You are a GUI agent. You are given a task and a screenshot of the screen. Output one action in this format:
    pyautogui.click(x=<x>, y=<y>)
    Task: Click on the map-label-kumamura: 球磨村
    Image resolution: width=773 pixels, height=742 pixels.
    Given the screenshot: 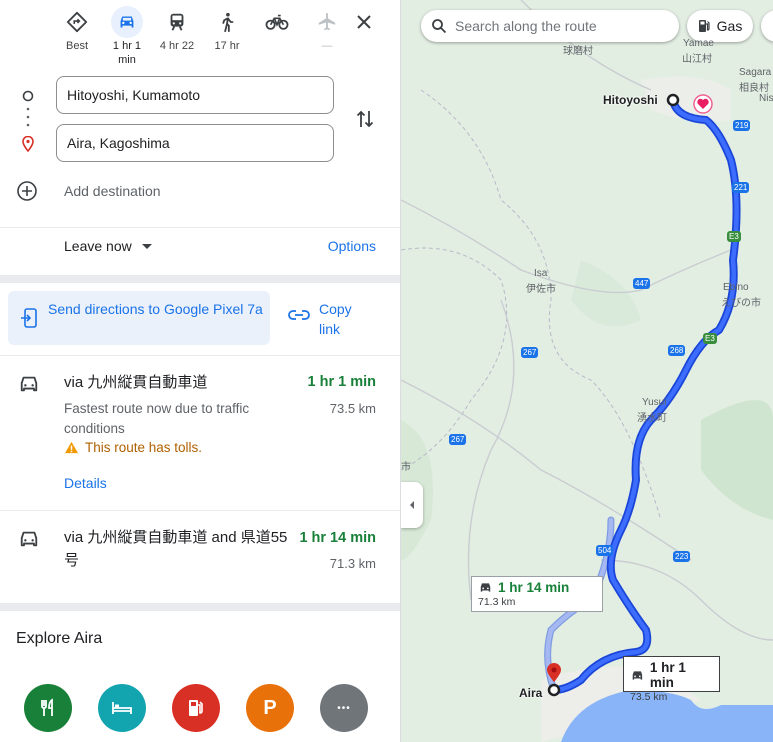 What is the action you would take?
    pyautogui.click(x=578, y=51)
    